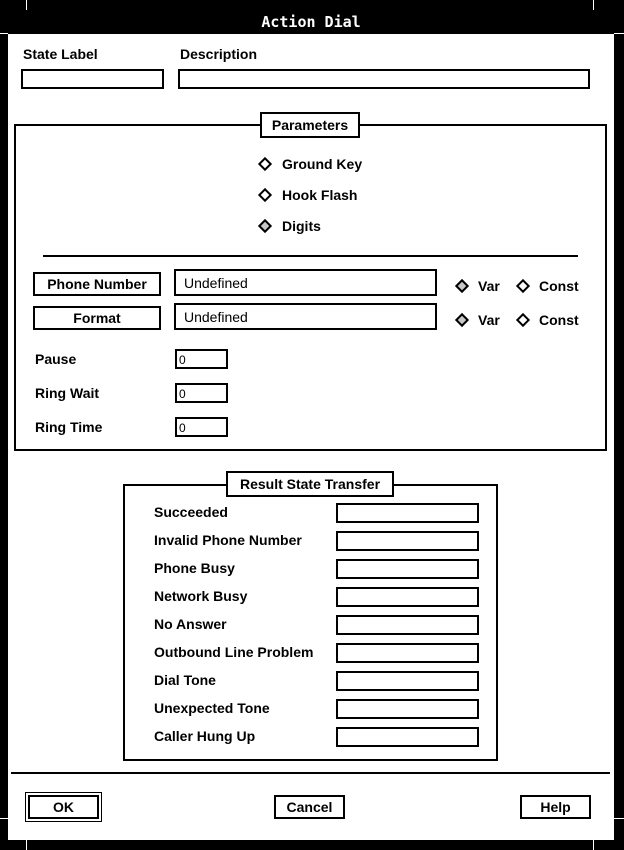 The width and height of the screenshot is (624, 850). Describe the element at coordinates (67, 393) in the screenshot. I see `ring-wait-label: Ring Wait` at that location.